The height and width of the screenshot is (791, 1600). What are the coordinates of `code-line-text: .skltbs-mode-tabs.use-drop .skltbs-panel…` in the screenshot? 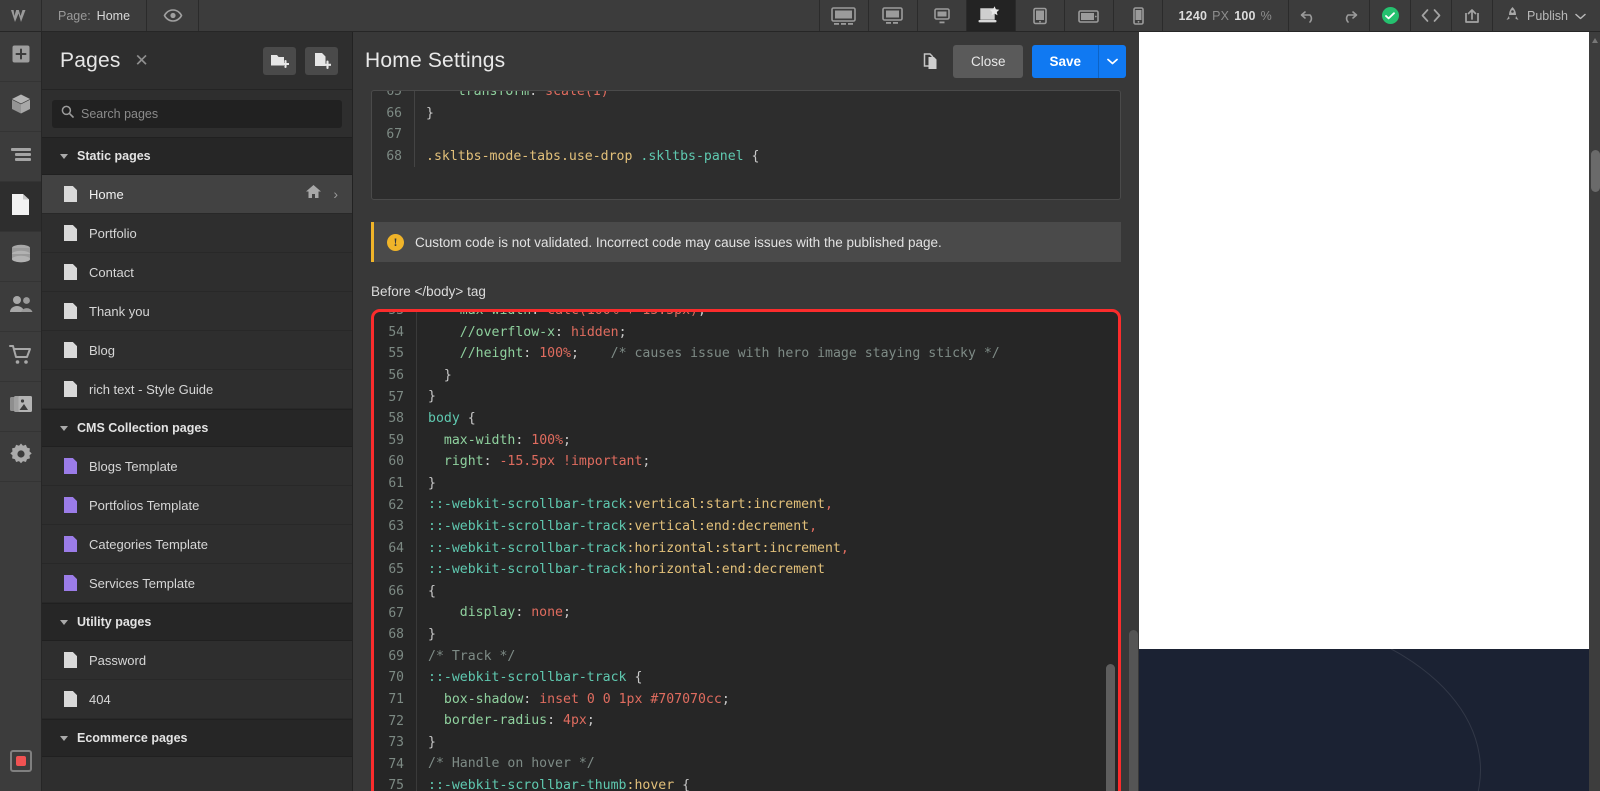 It's located at (767, 156).